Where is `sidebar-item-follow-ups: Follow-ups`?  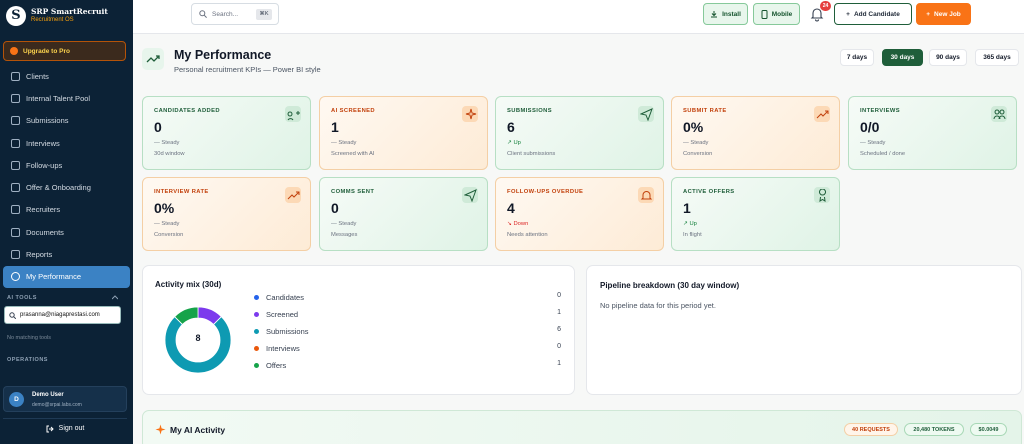 sidebar-item-follow-ups: Follow-ups is located at coordinates (66, 165).